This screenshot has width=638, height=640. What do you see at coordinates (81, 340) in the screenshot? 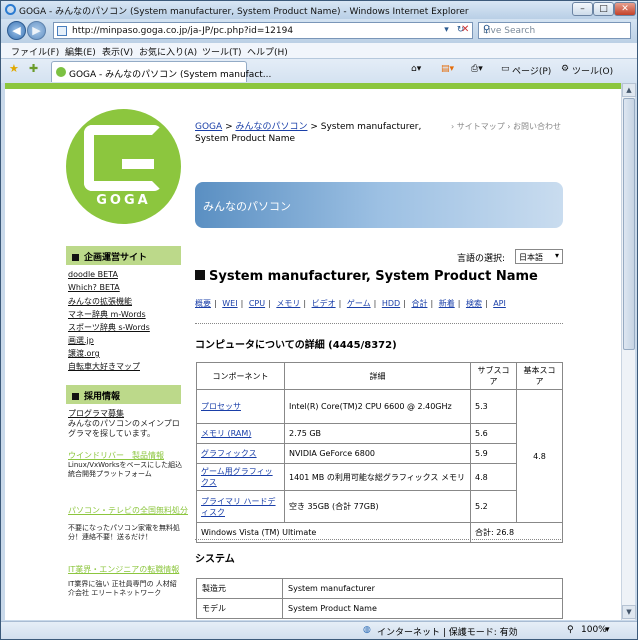
I see `sidebar-link-gasen: 画選.jp` at bounding box center [81, 340].